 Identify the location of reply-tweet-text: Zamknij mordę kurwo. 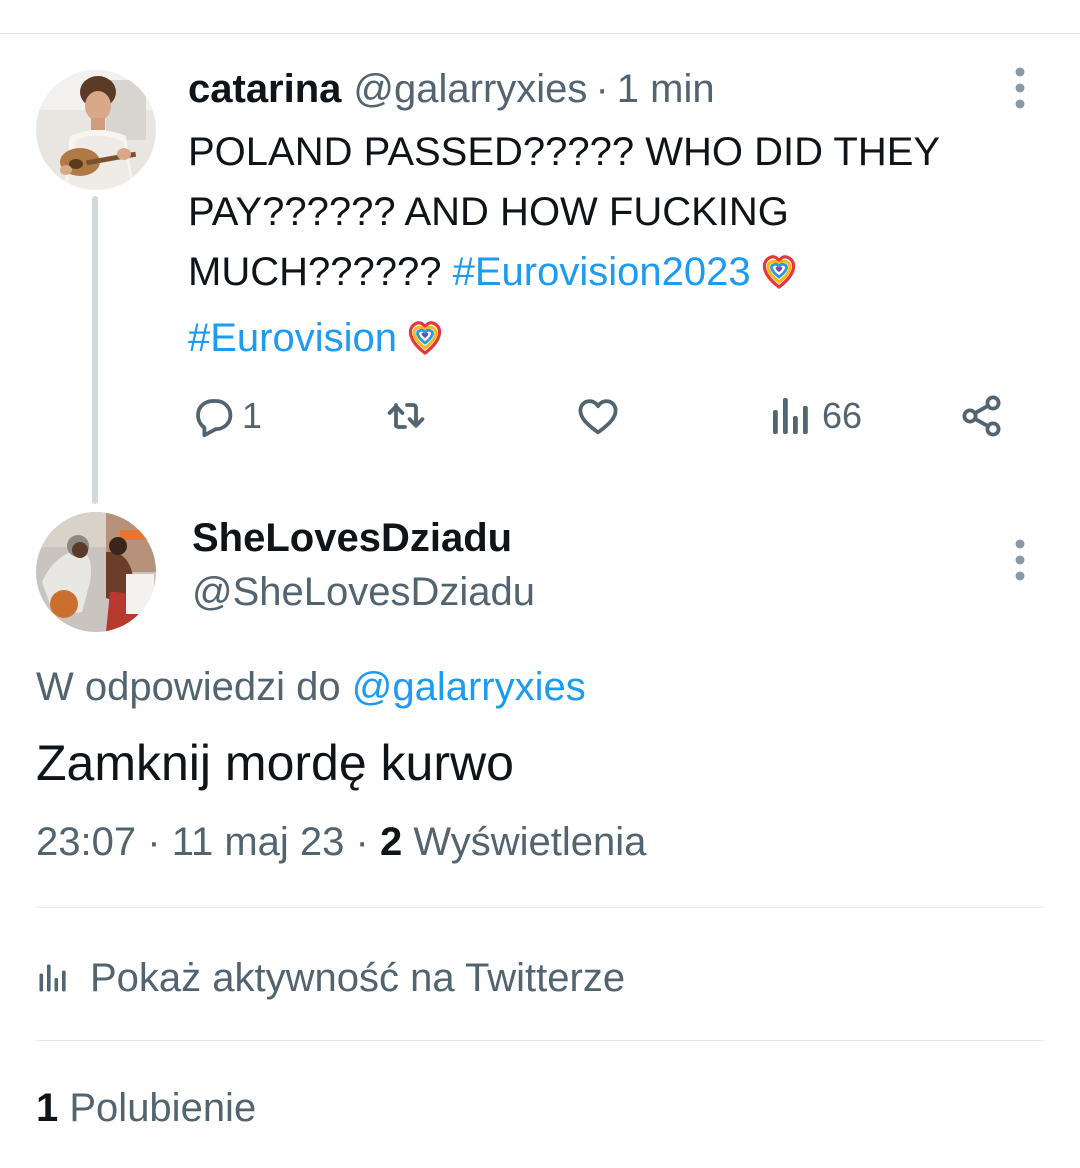
(275, 763).